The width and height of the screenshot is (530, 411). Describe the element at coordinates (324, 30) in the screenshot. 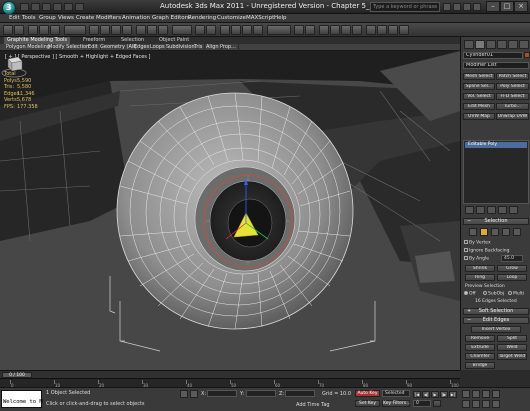

I see `layer-manager-icon` at that location.